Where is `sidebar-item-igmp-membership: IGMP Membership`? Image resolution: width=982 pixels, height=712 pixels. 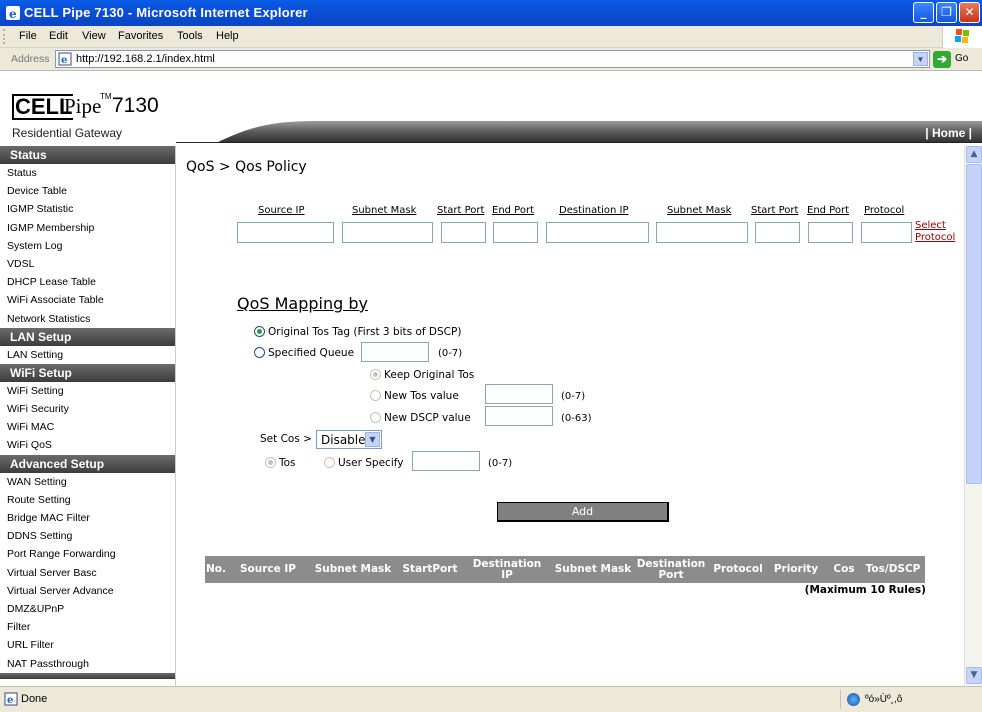
sidebar-item-igmp-membership: IGMP Membership is located at coordinates (87, 228).